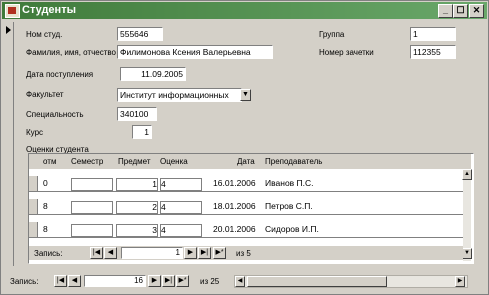 Image resolution: width=489 pixels, height=295 pixels. I want to click on course-field: 1, so click(142, 132).